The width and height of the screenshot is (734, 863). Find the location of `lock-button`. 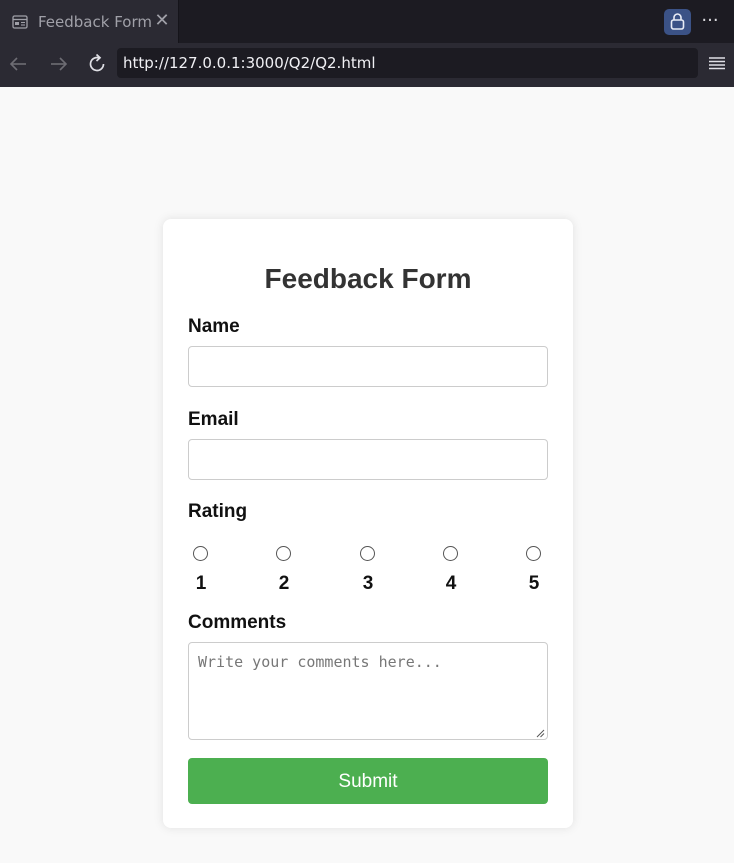

lock-button is located at coordinates (677, 22).